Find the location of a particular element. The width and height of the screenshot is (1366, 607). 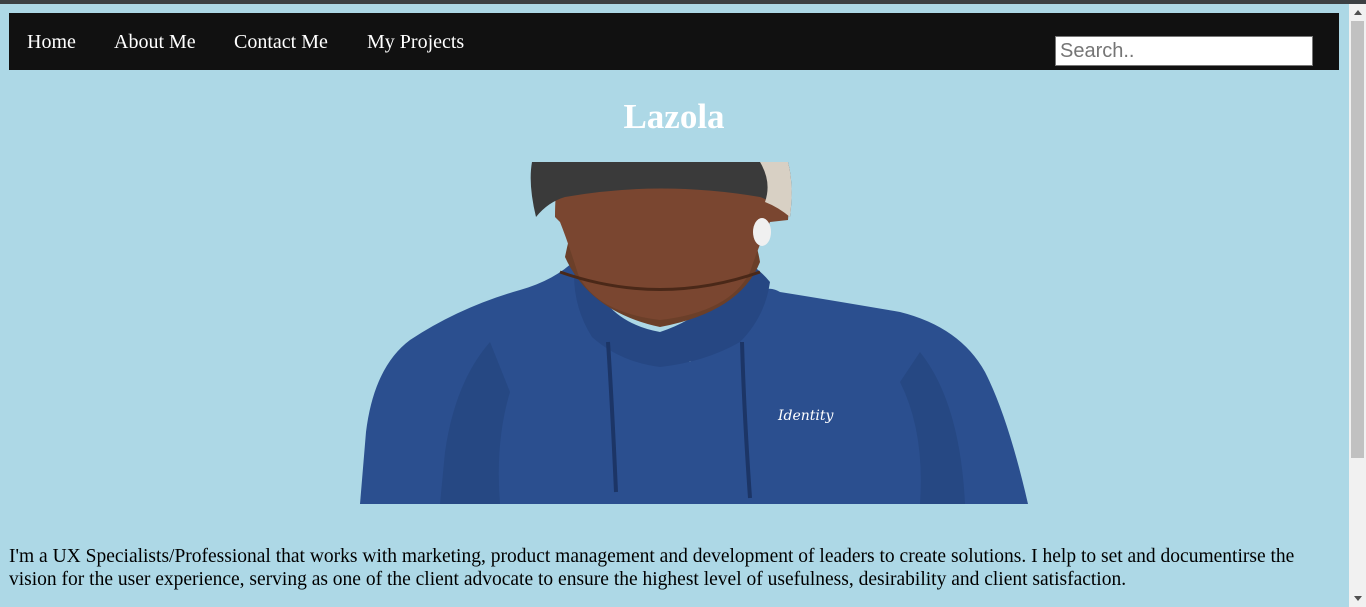

hoodie-logo-text: Identity is located at coordinates (806, 416).